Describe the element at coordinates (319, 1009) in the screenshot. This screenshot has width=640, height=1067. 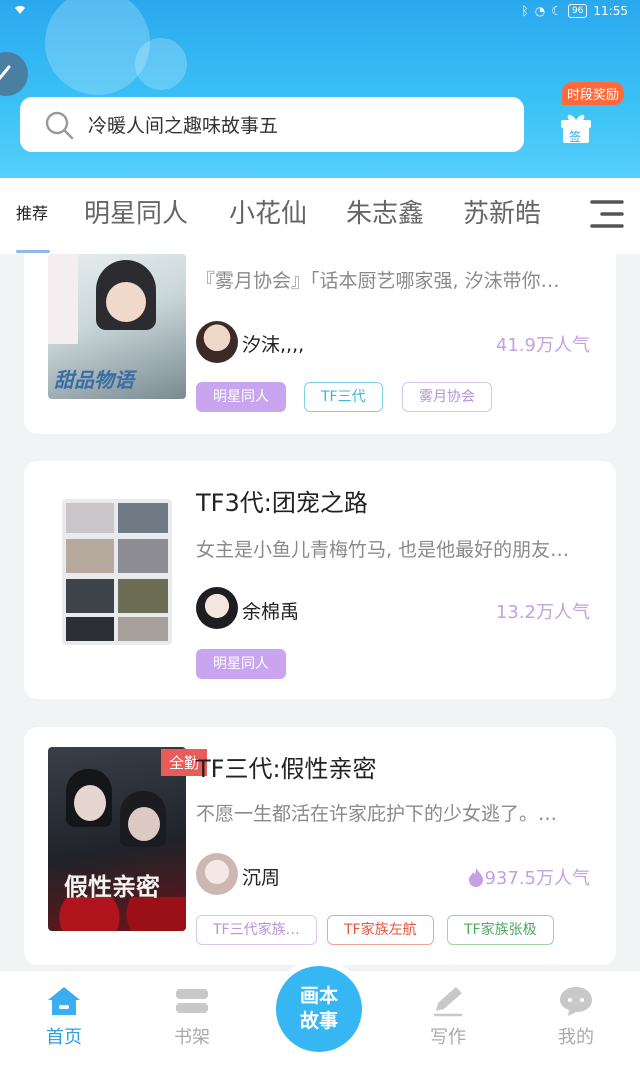
I see `draw-story-button: 画本 故事` at that location.